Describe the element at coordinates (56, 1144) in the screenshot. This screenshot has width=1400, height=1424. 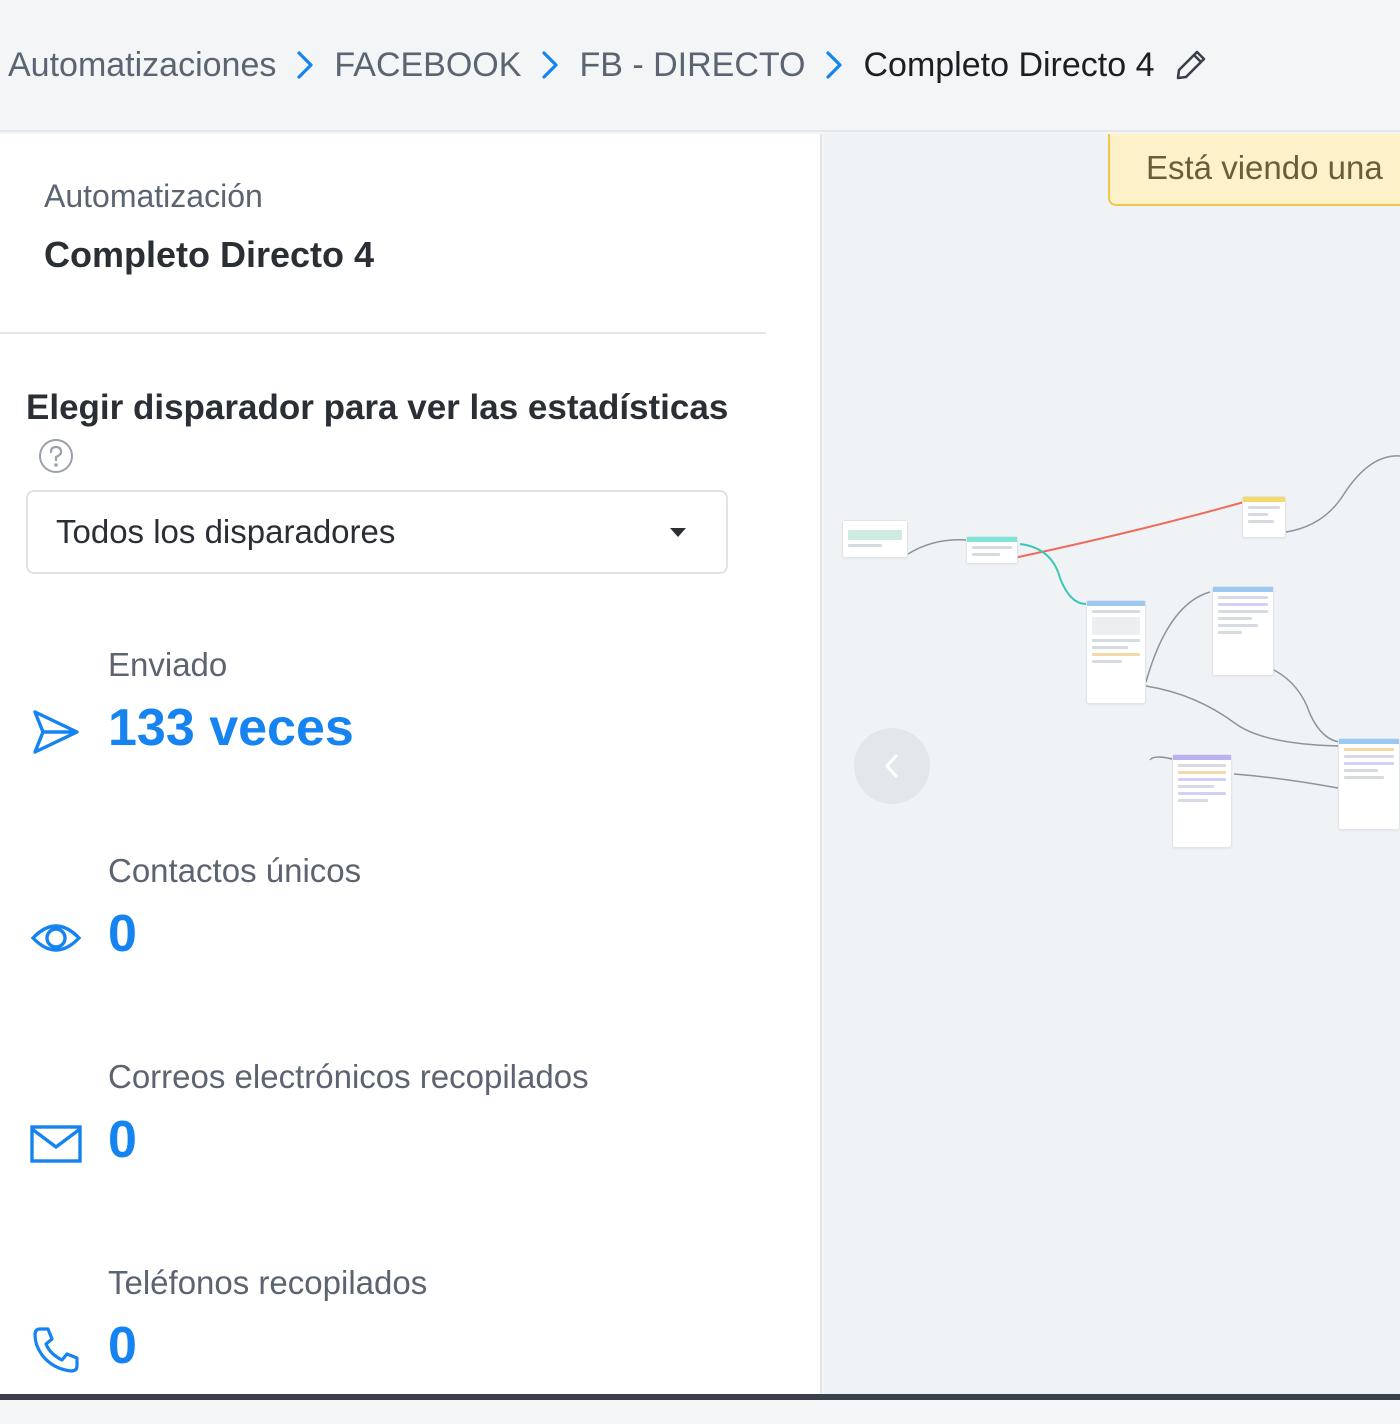
I see `mail-icon` at that location.